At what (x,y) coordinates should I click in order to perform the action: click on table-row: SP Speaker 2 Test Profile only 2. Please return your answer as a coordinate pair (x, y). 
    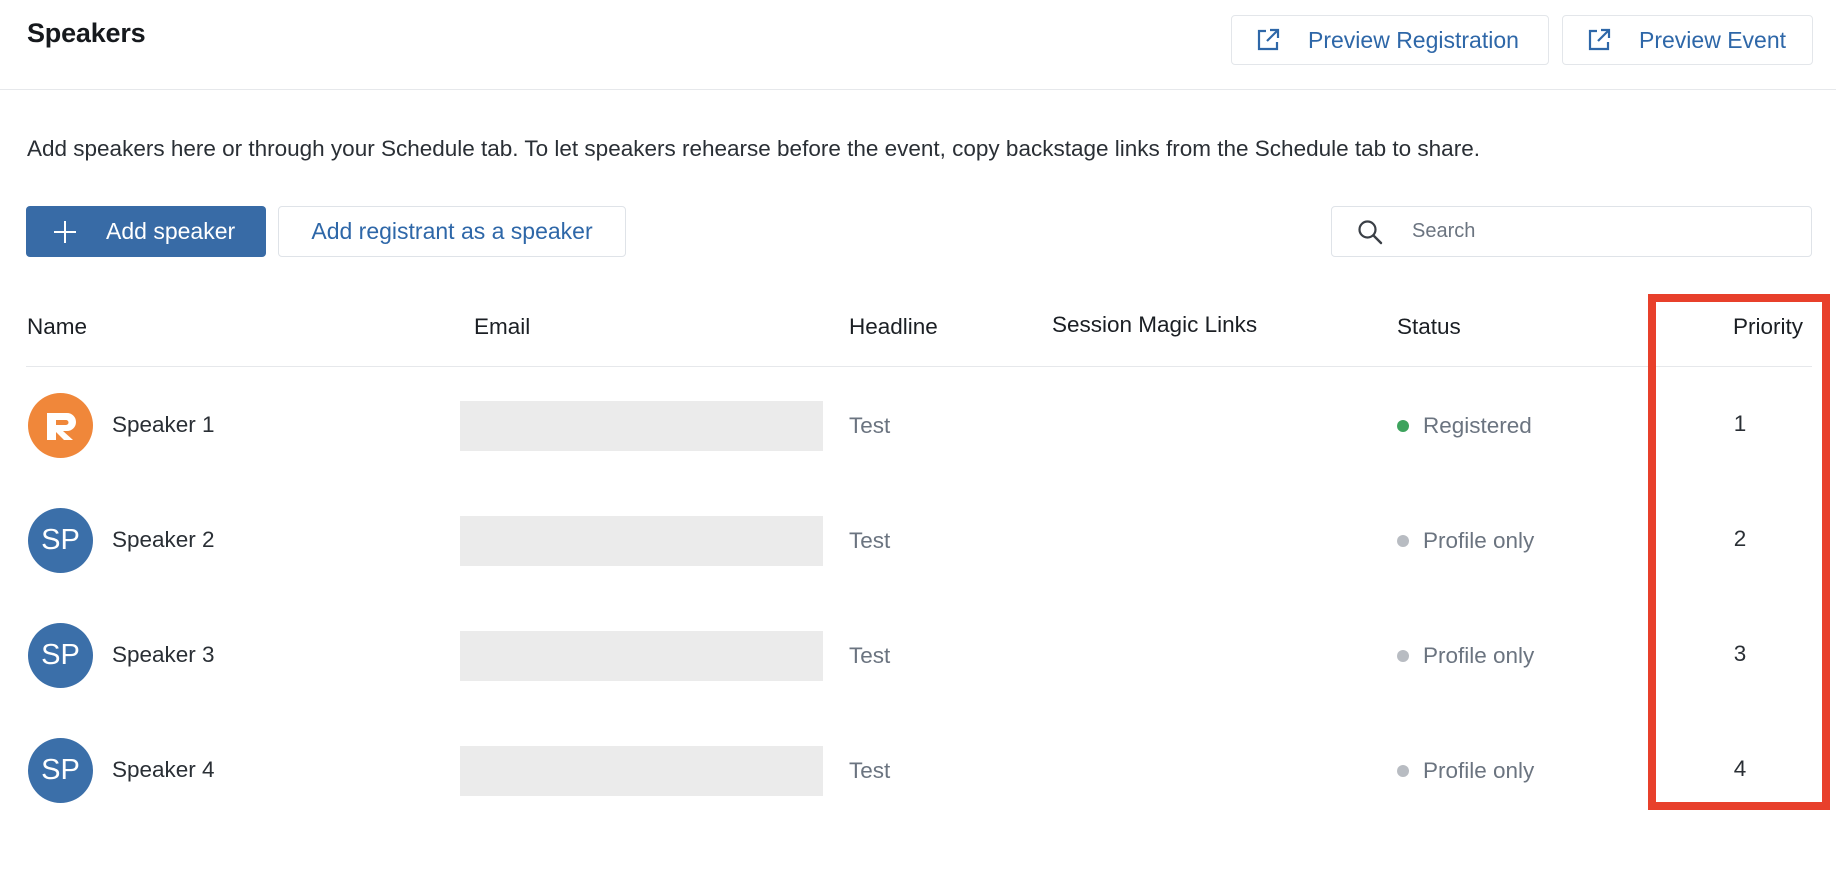
    Looking at the image, I should click on (918, 541).